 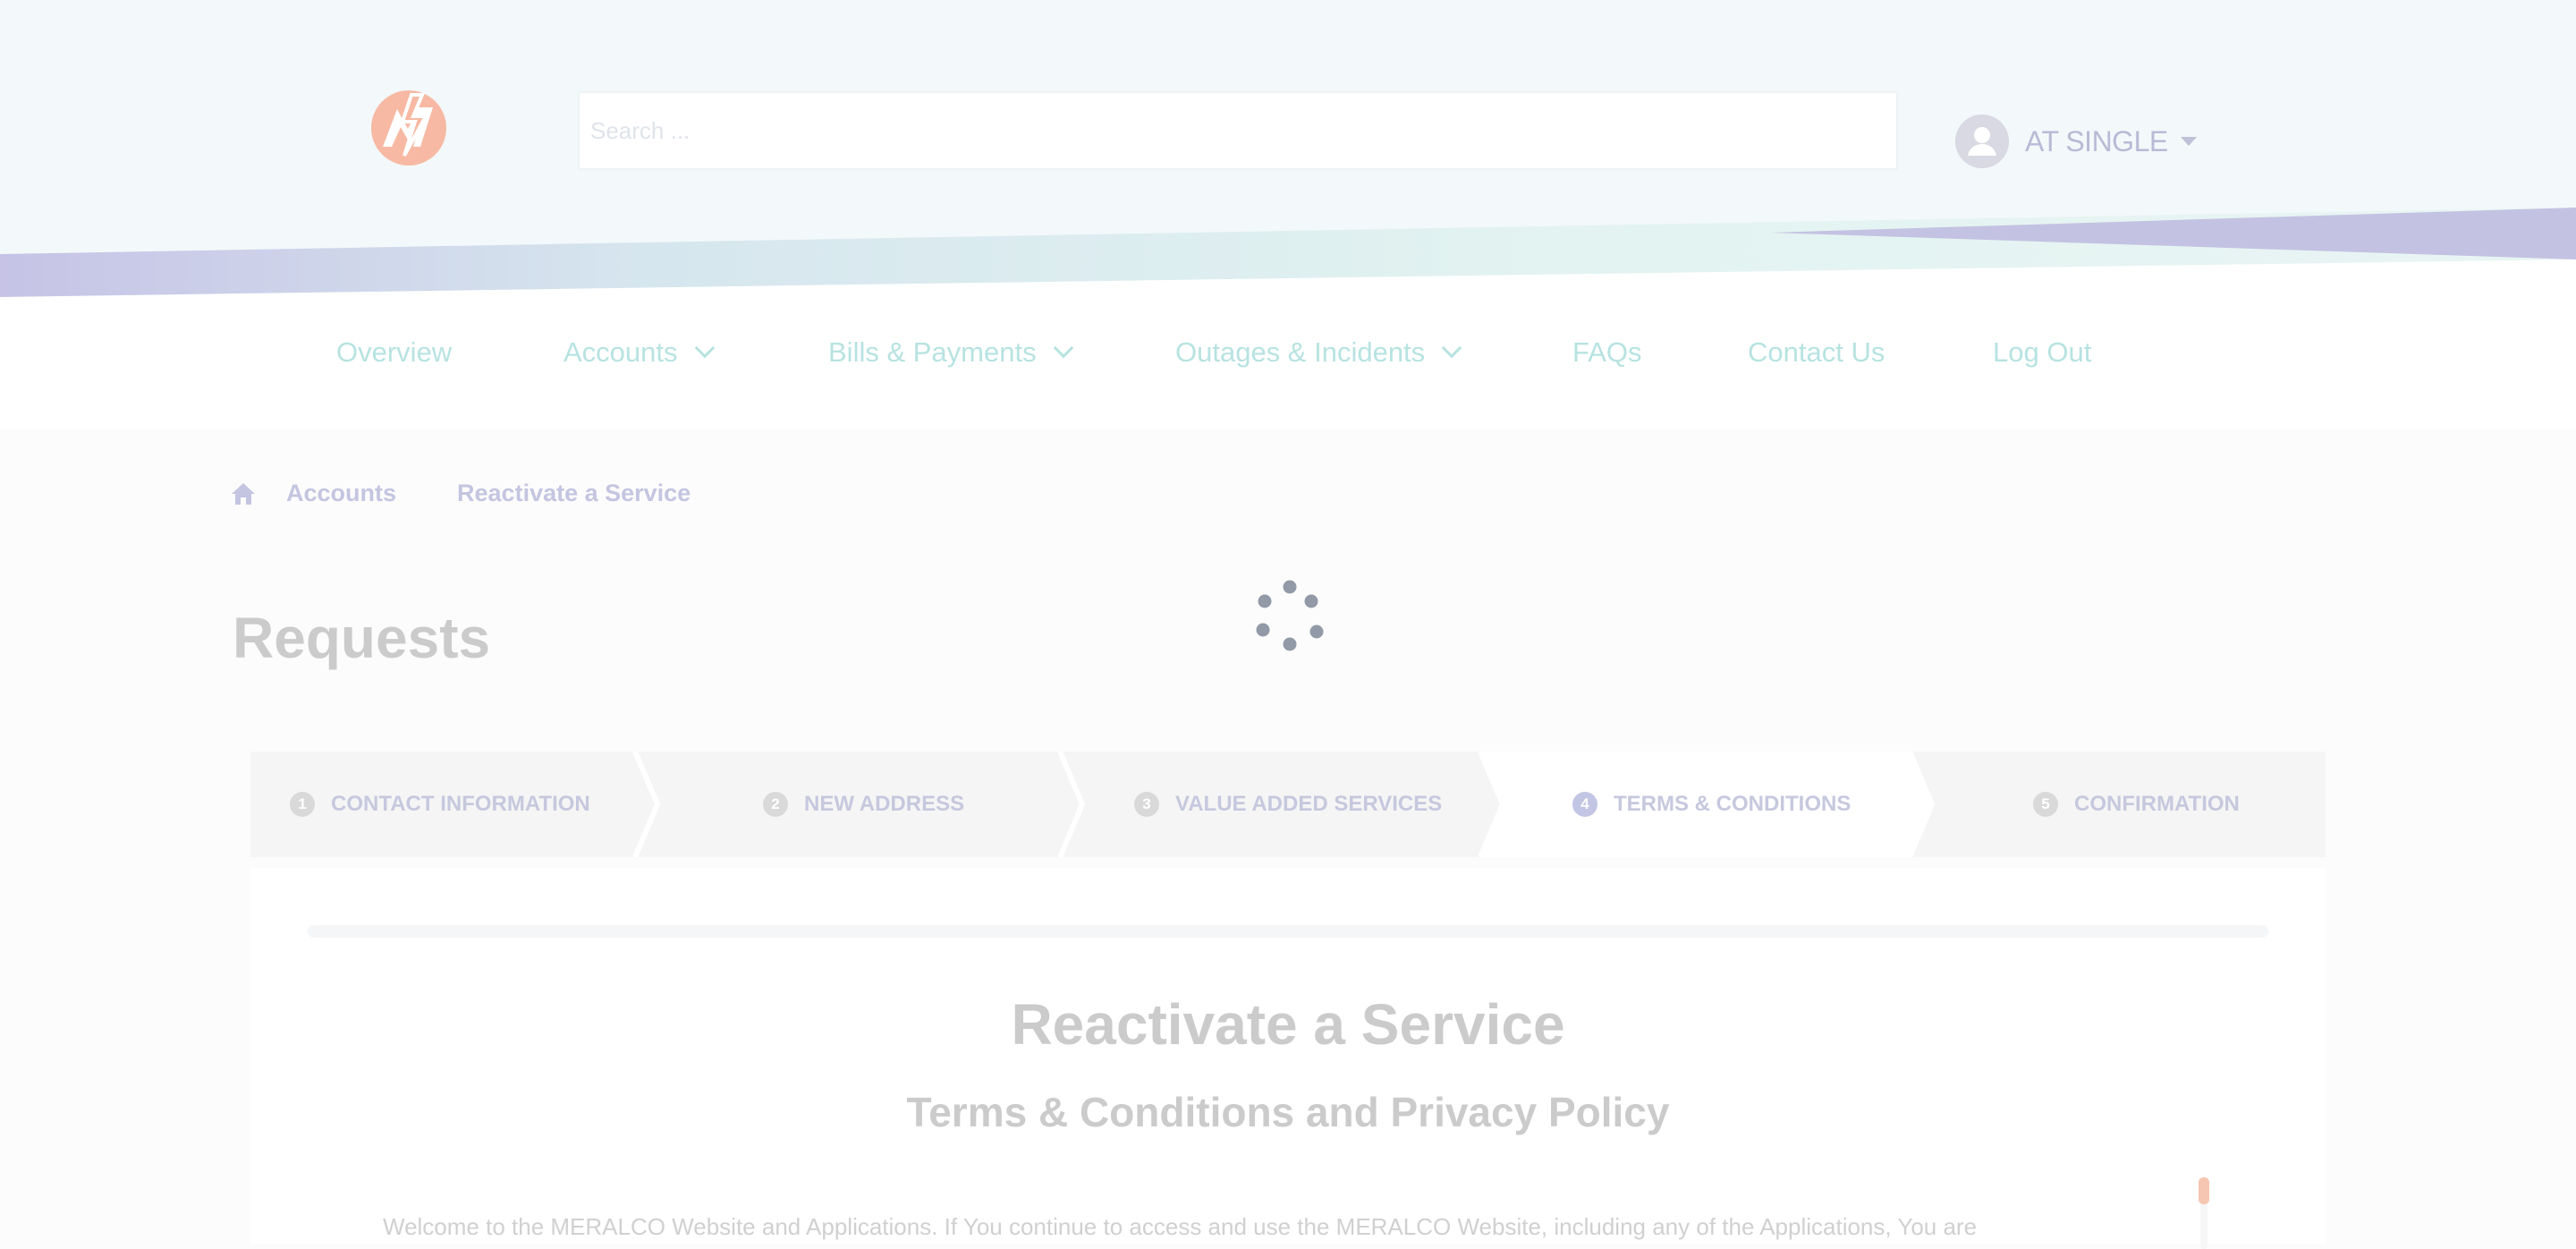 I want to click on nav-item-faqs: FAQs, so click(x=1607, y=352).